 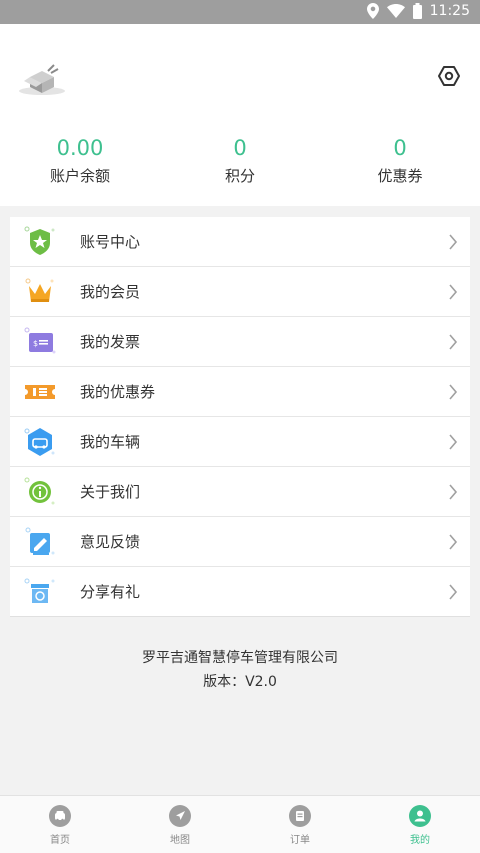 I want to click on tab-map: 地图, so click(x=180, y=824).